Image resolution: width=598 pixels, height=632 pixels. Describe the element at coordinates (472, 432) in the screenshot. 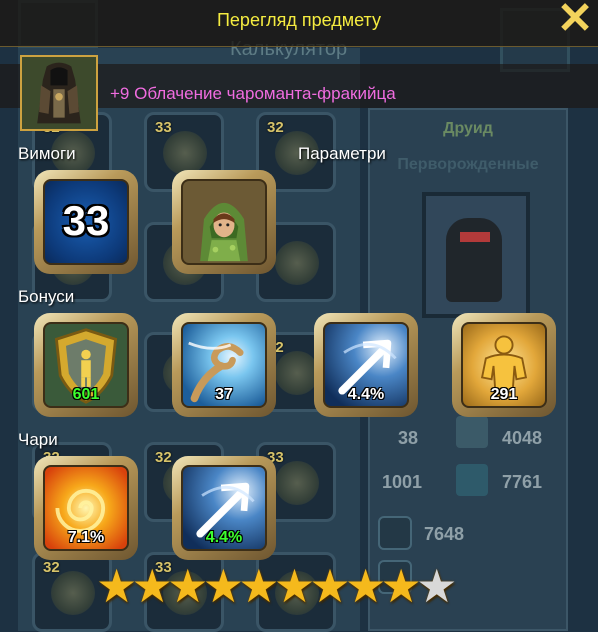

I see `stat-body-icon` at that location.